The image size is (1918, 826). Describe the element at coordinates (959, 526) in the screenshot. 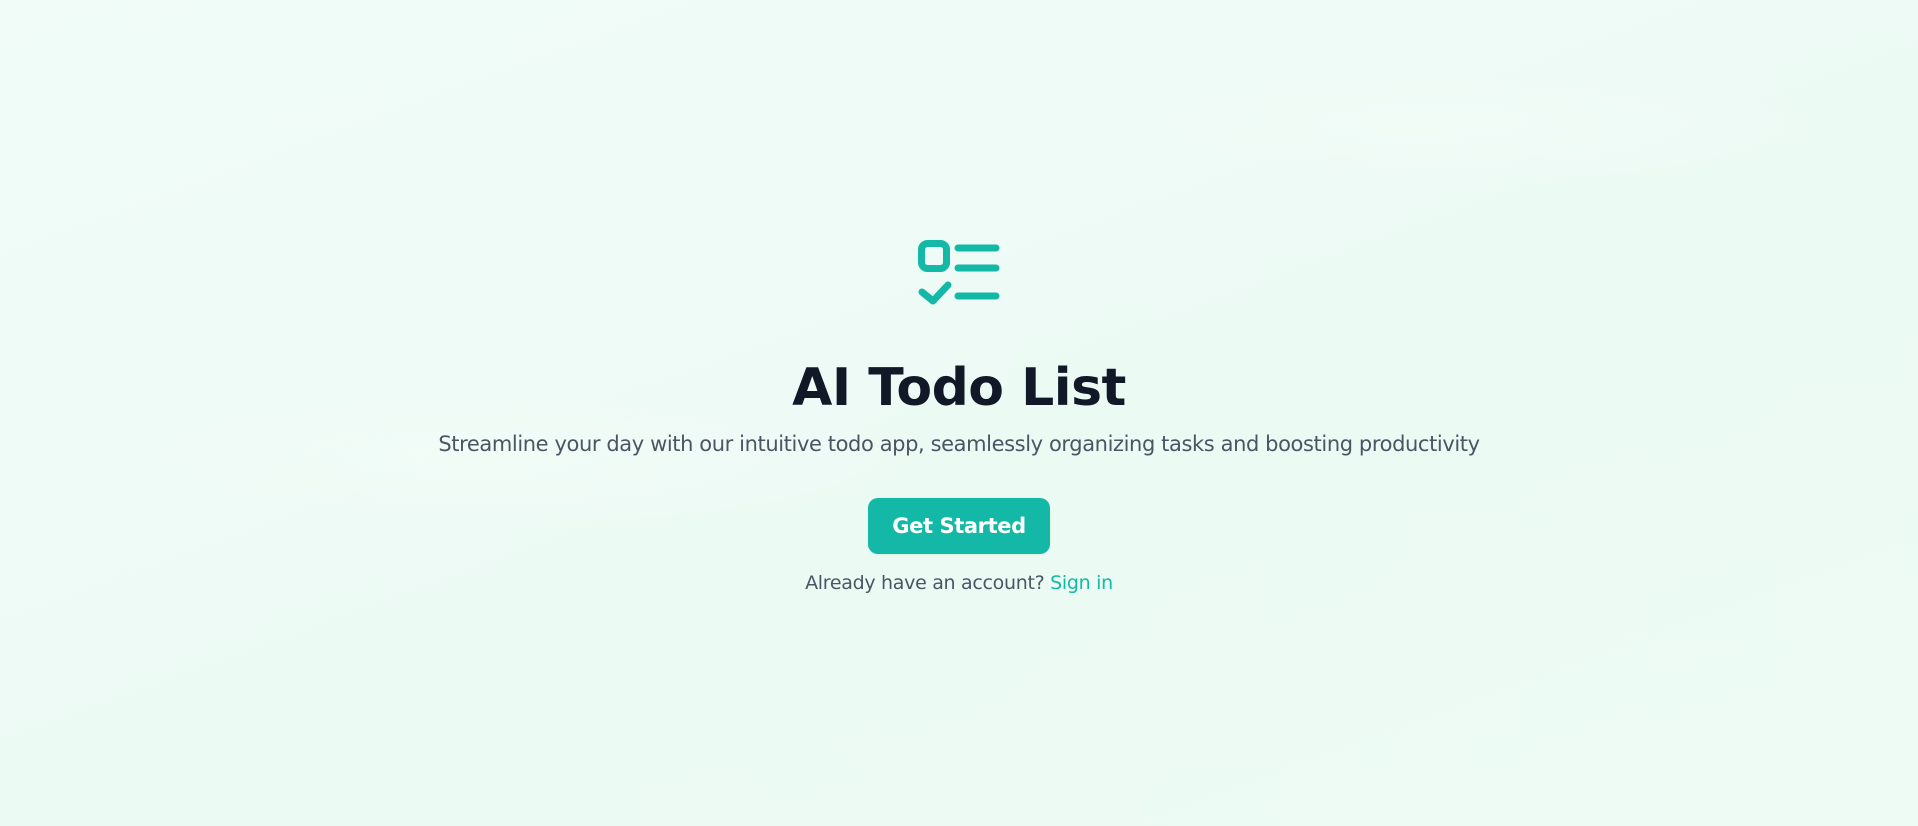

I see `get-started-button: Get Started` at that location.